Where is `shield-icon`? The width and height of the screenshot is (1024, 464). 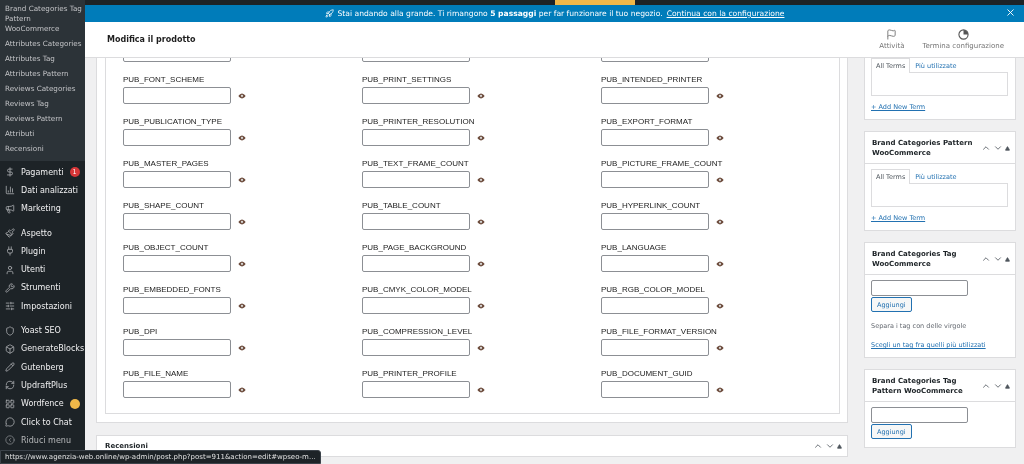 shield-icon is located at coordinates (10, 330).